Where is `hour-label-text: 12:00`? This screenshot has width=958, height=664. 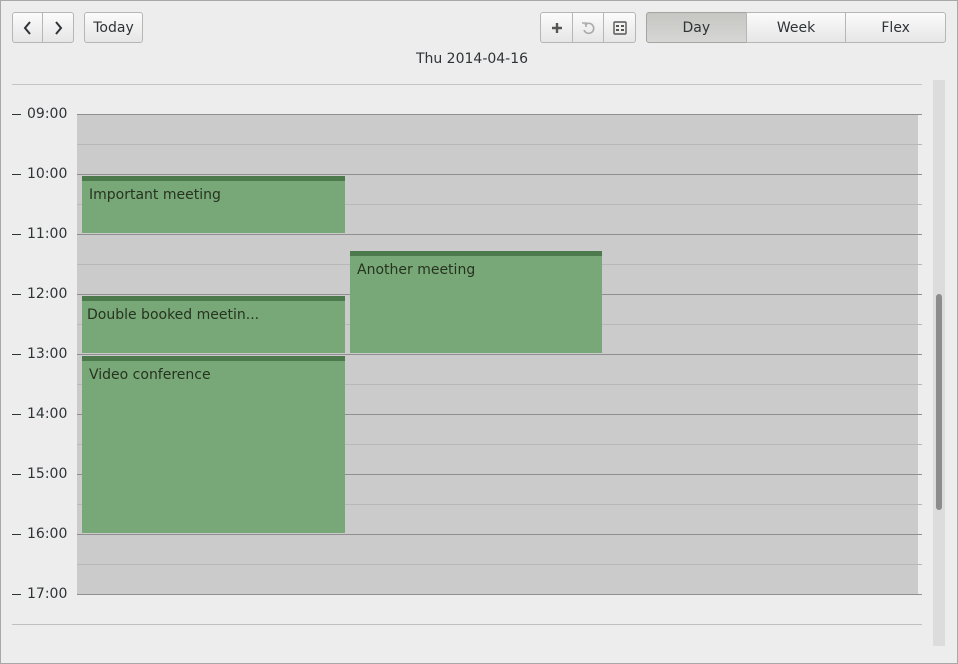
hour-label-text: 12:00 is located at coordinates (47, 294).